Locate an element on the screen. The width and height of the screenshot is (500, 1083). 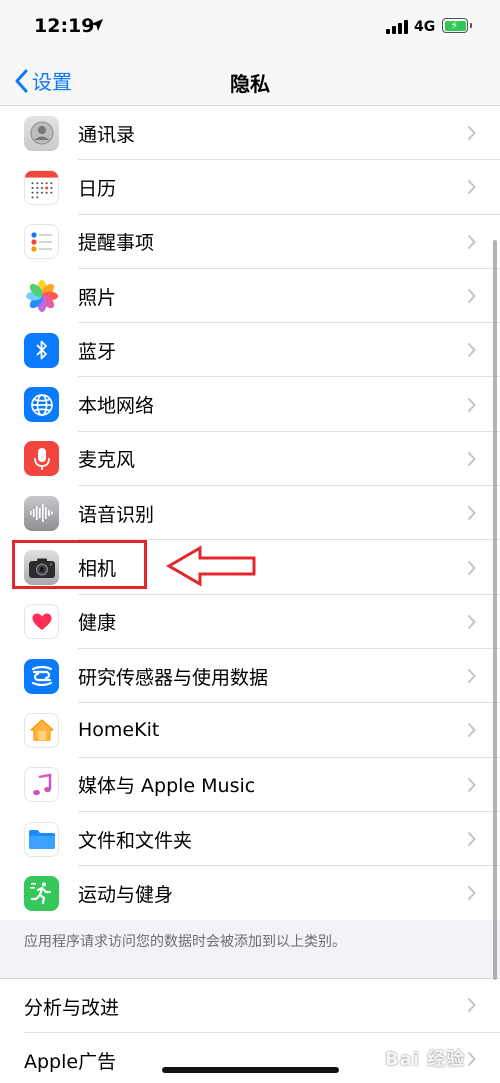
status-bar: 12:19 4G ⚡ is located at coordinates (250, 28).